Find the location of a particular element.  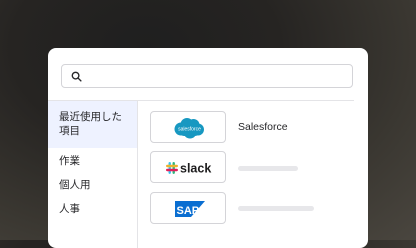

slack-logo-text: slack is located at coordinates (195, 169).